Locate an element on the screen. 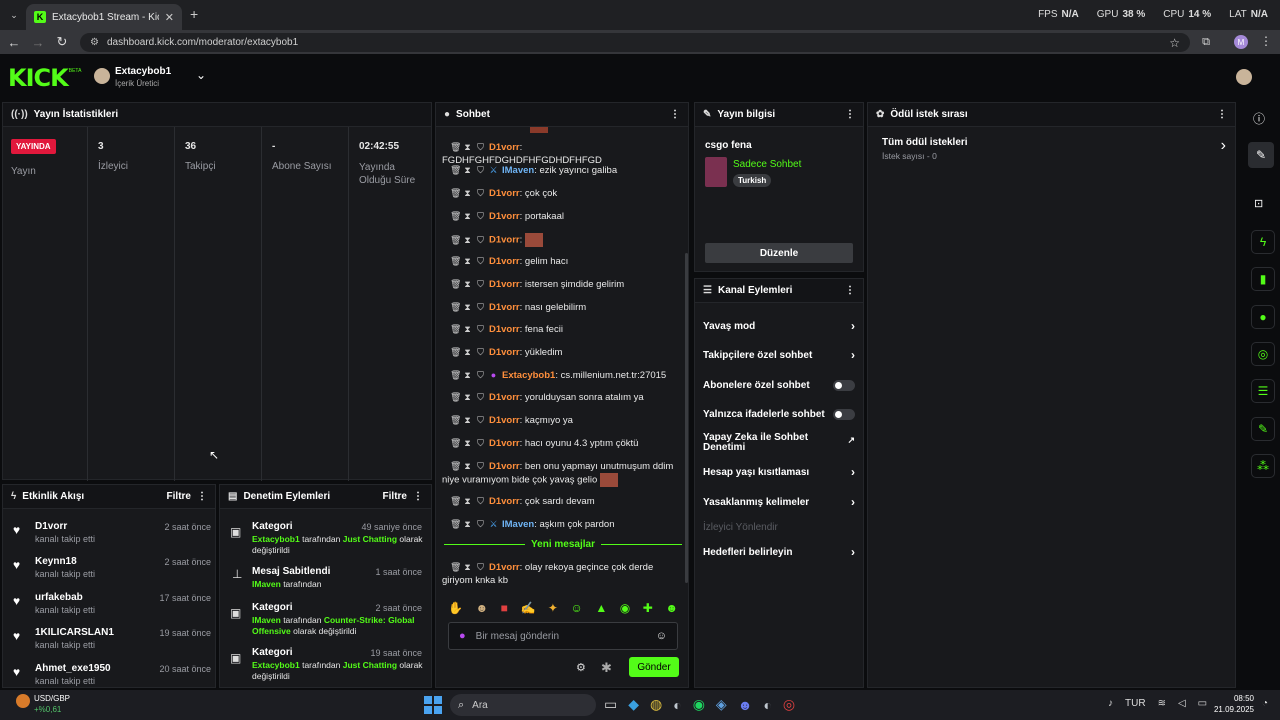  app-icon: ◎ is located at coordinates (789, 704).